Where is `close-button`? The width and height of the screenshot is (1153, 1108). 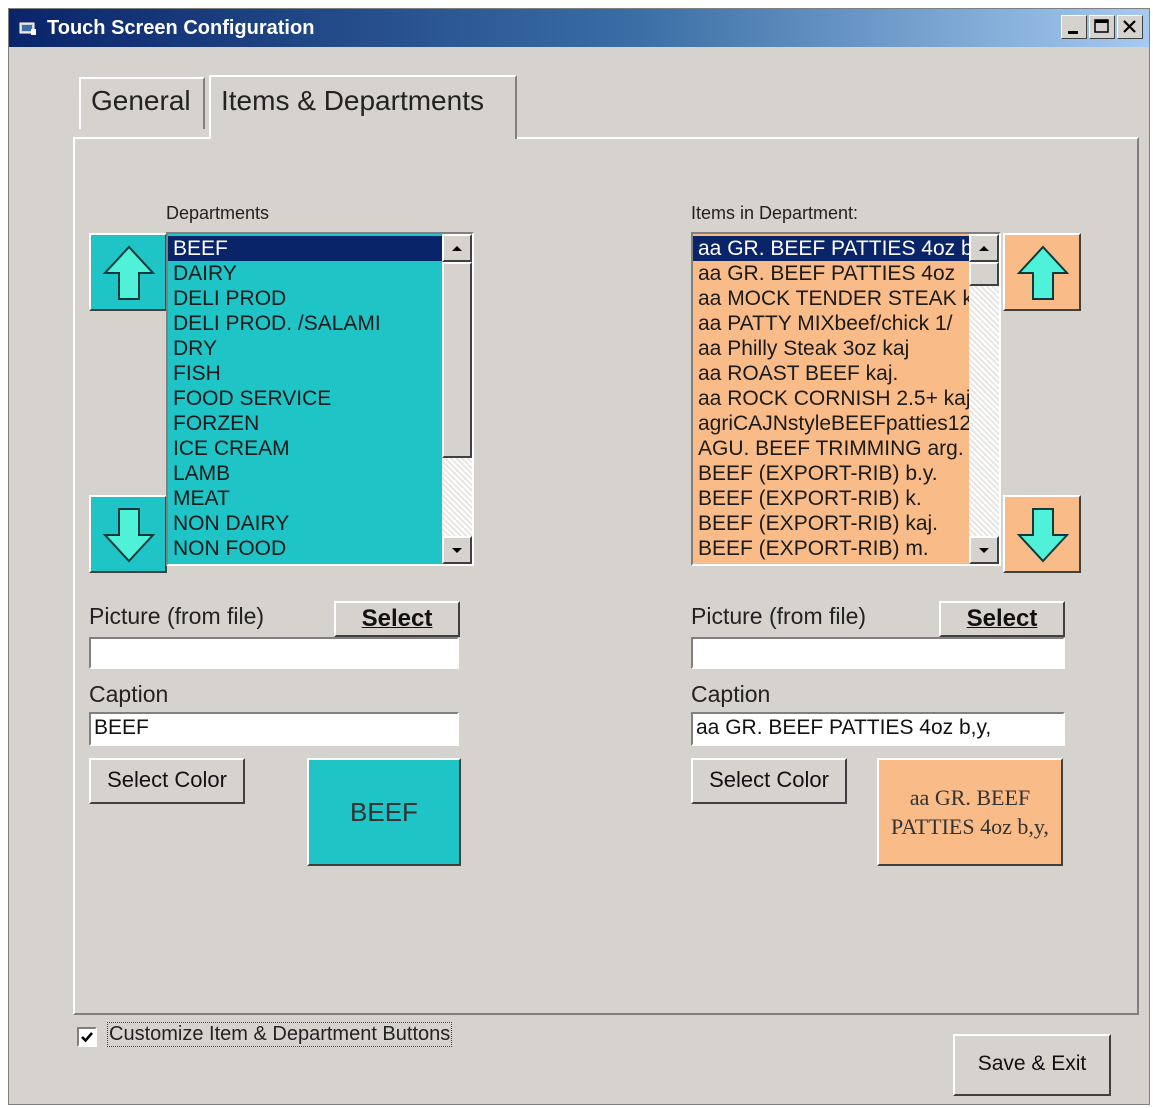
close-button is located at coordinates (1130, 27).